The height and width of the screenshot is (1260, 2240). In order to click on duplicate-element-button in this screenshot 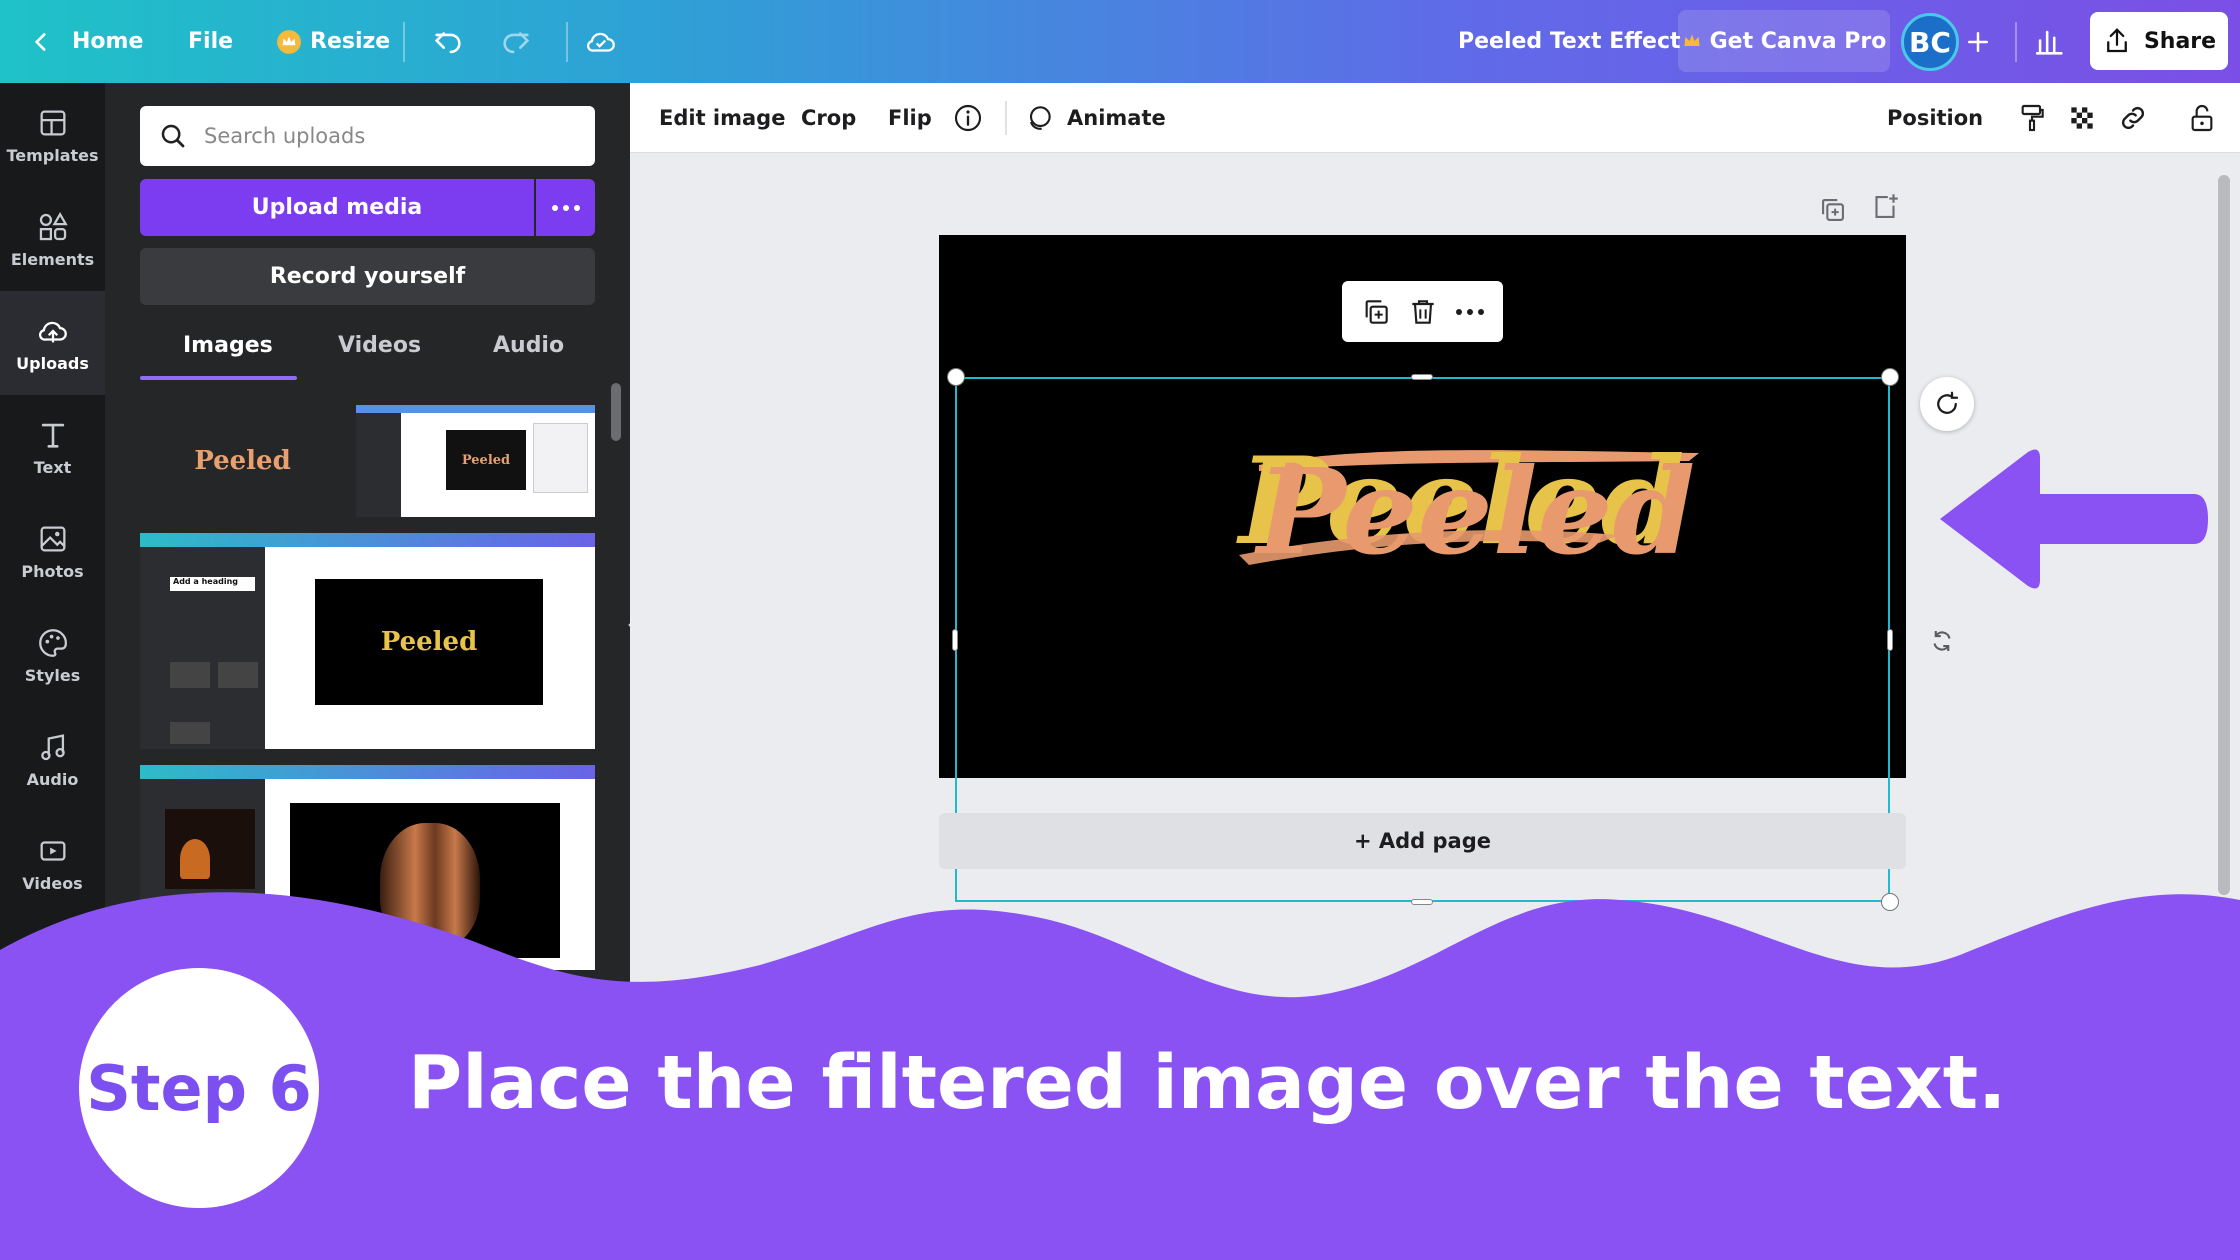, I will do `click(1376, 312)`.